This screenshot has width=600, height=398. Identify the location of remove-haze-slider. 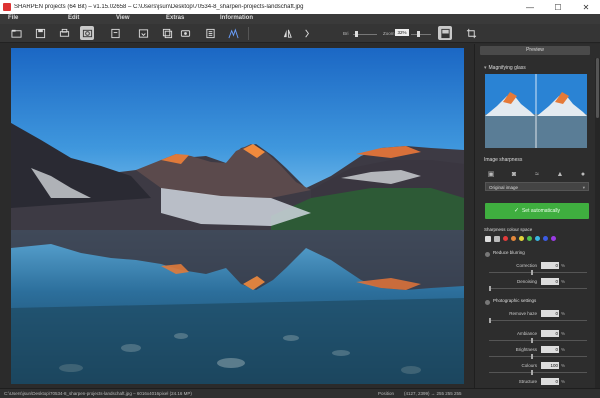
(538, 320).